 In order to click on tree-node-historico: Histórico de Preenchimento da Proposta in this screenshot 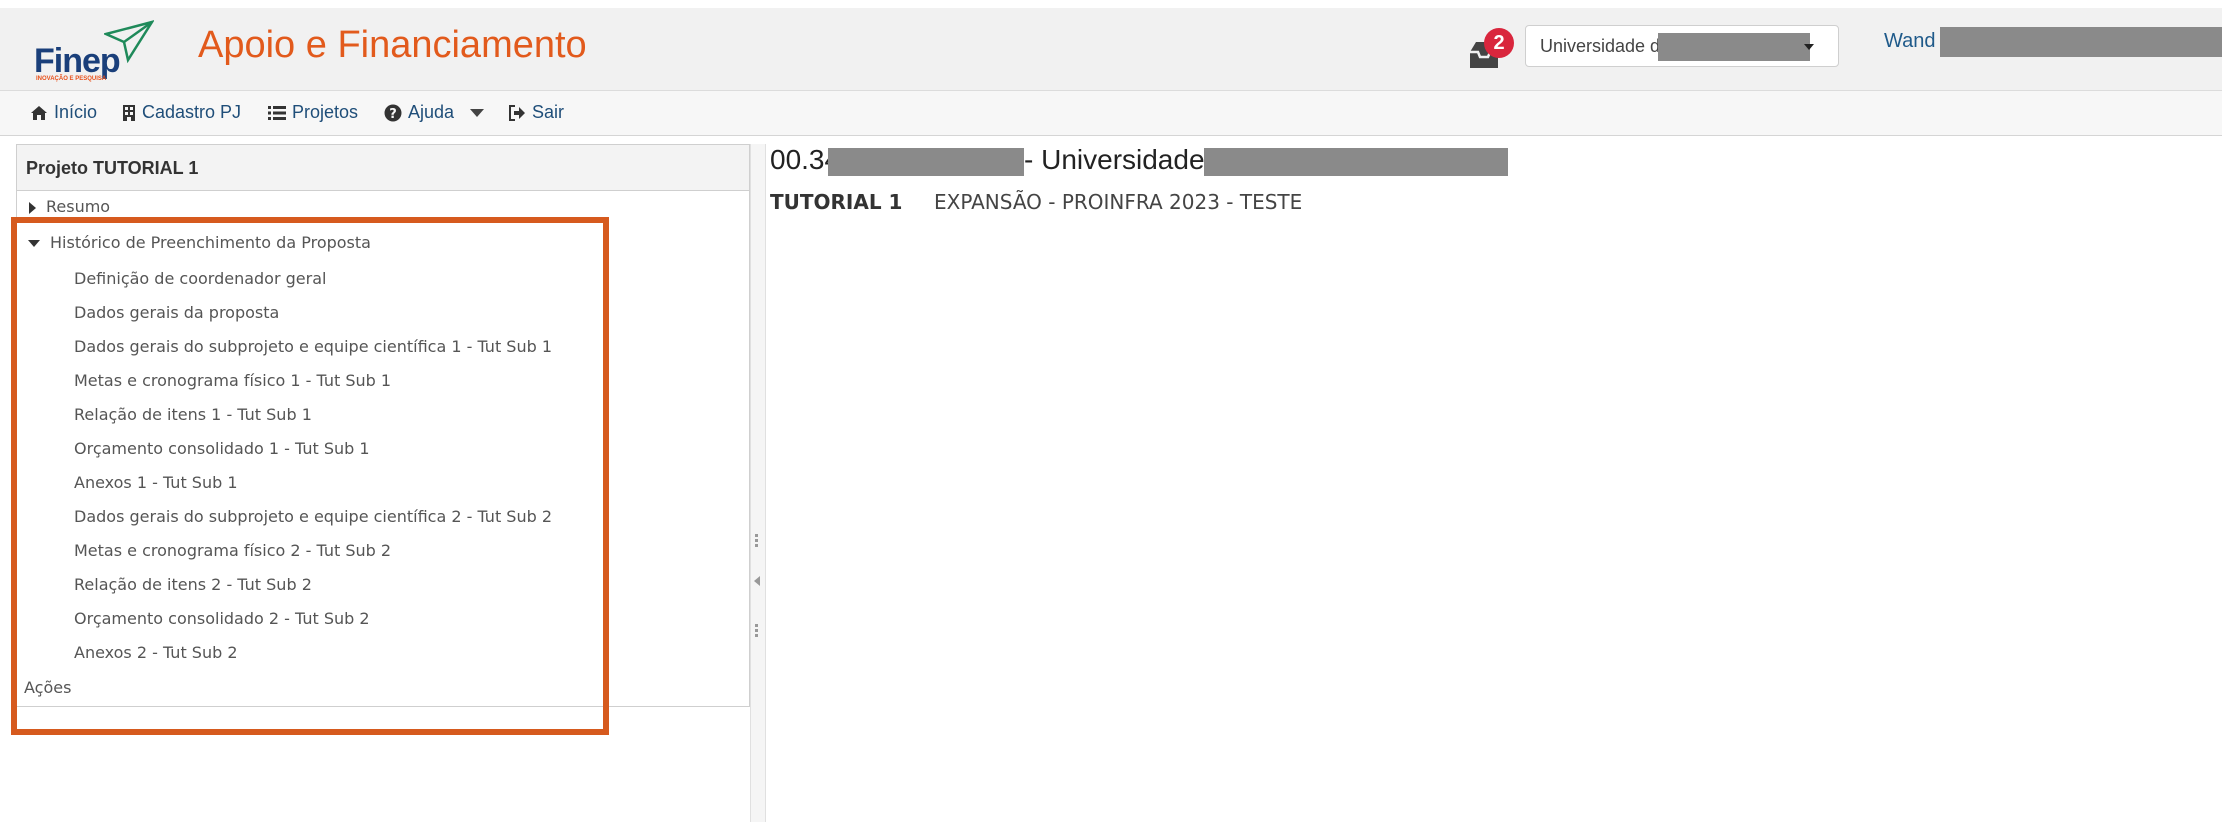, I will do `click(199, 242)`.